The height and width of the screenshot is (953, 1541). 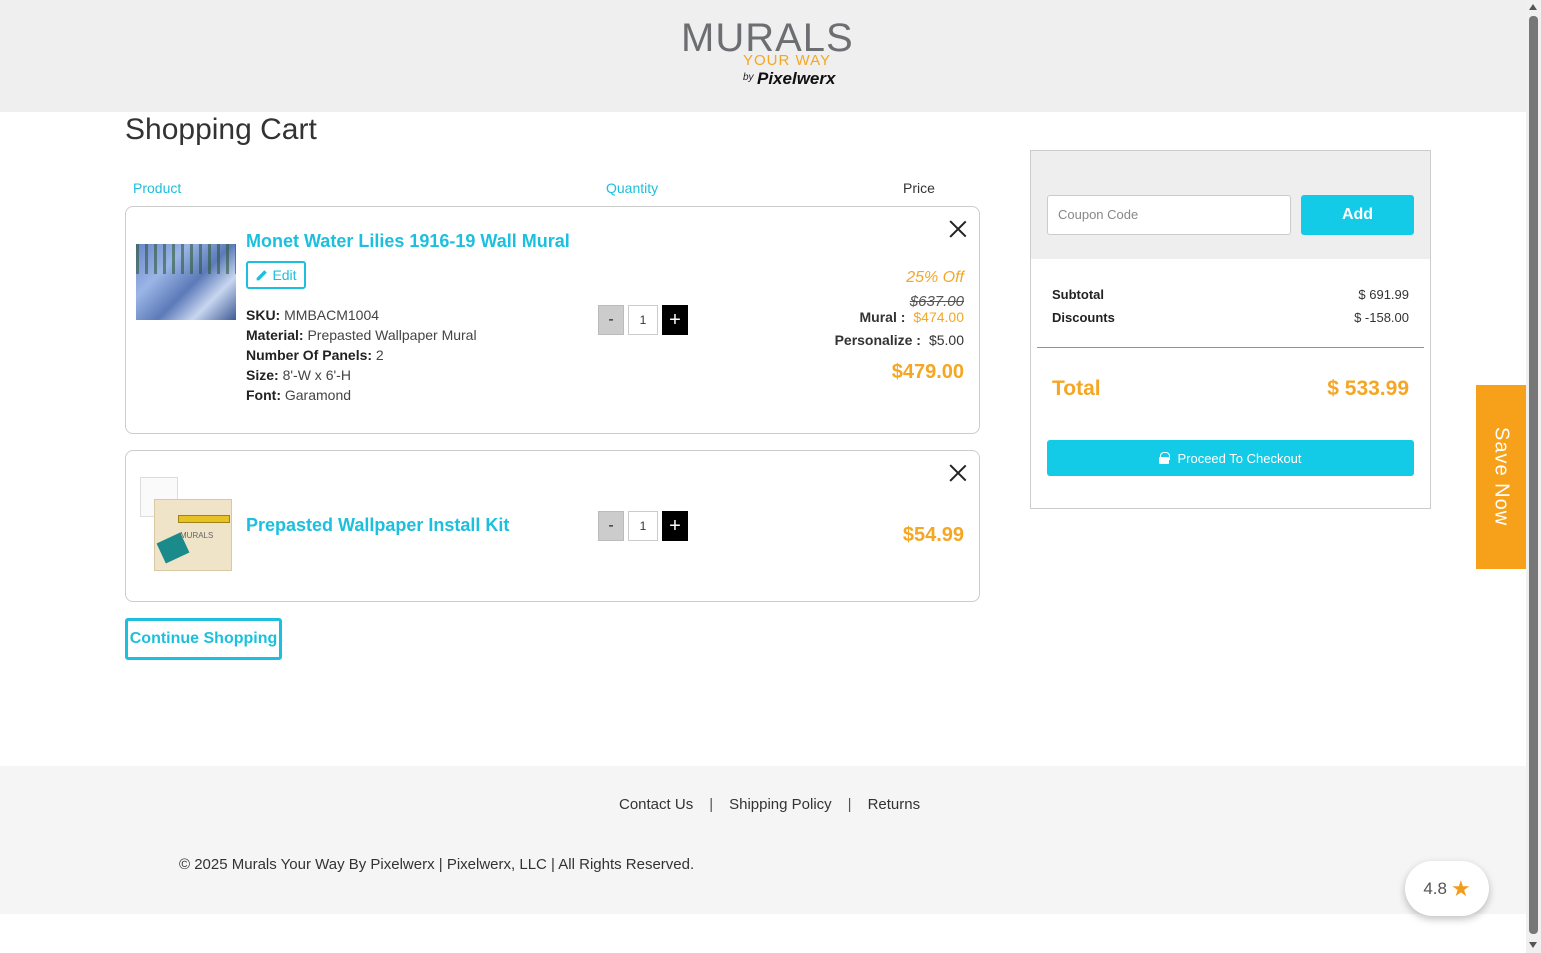 I want to click on vertical-scrollbar, so click(x=1533, y=476).